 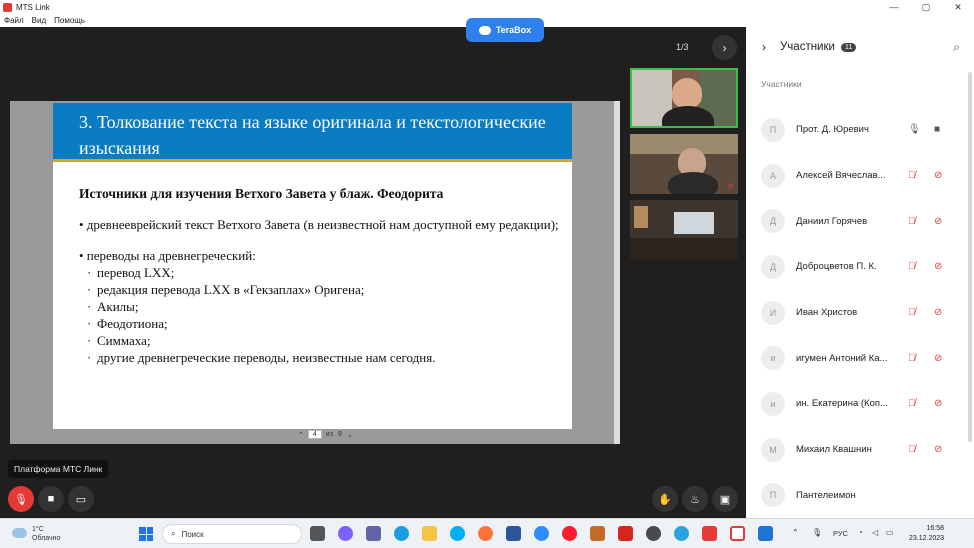 I want to click on task-view-icon, so click(x=317, y=533).